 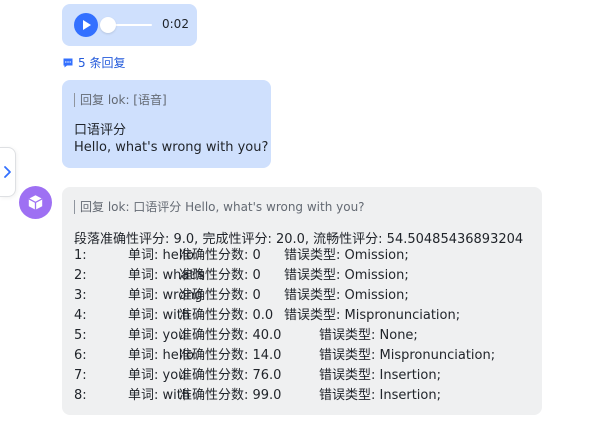 I want to click on bot-avatar, so click(x=35, y=202).